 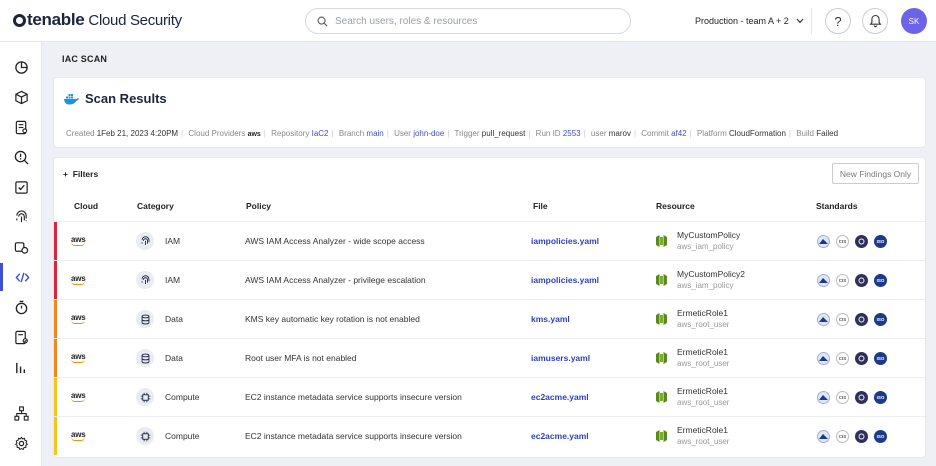 What do you see at coordinates (145, 436) in the screenshot?
I see `chip-icon` at bounding box center [145, 436].